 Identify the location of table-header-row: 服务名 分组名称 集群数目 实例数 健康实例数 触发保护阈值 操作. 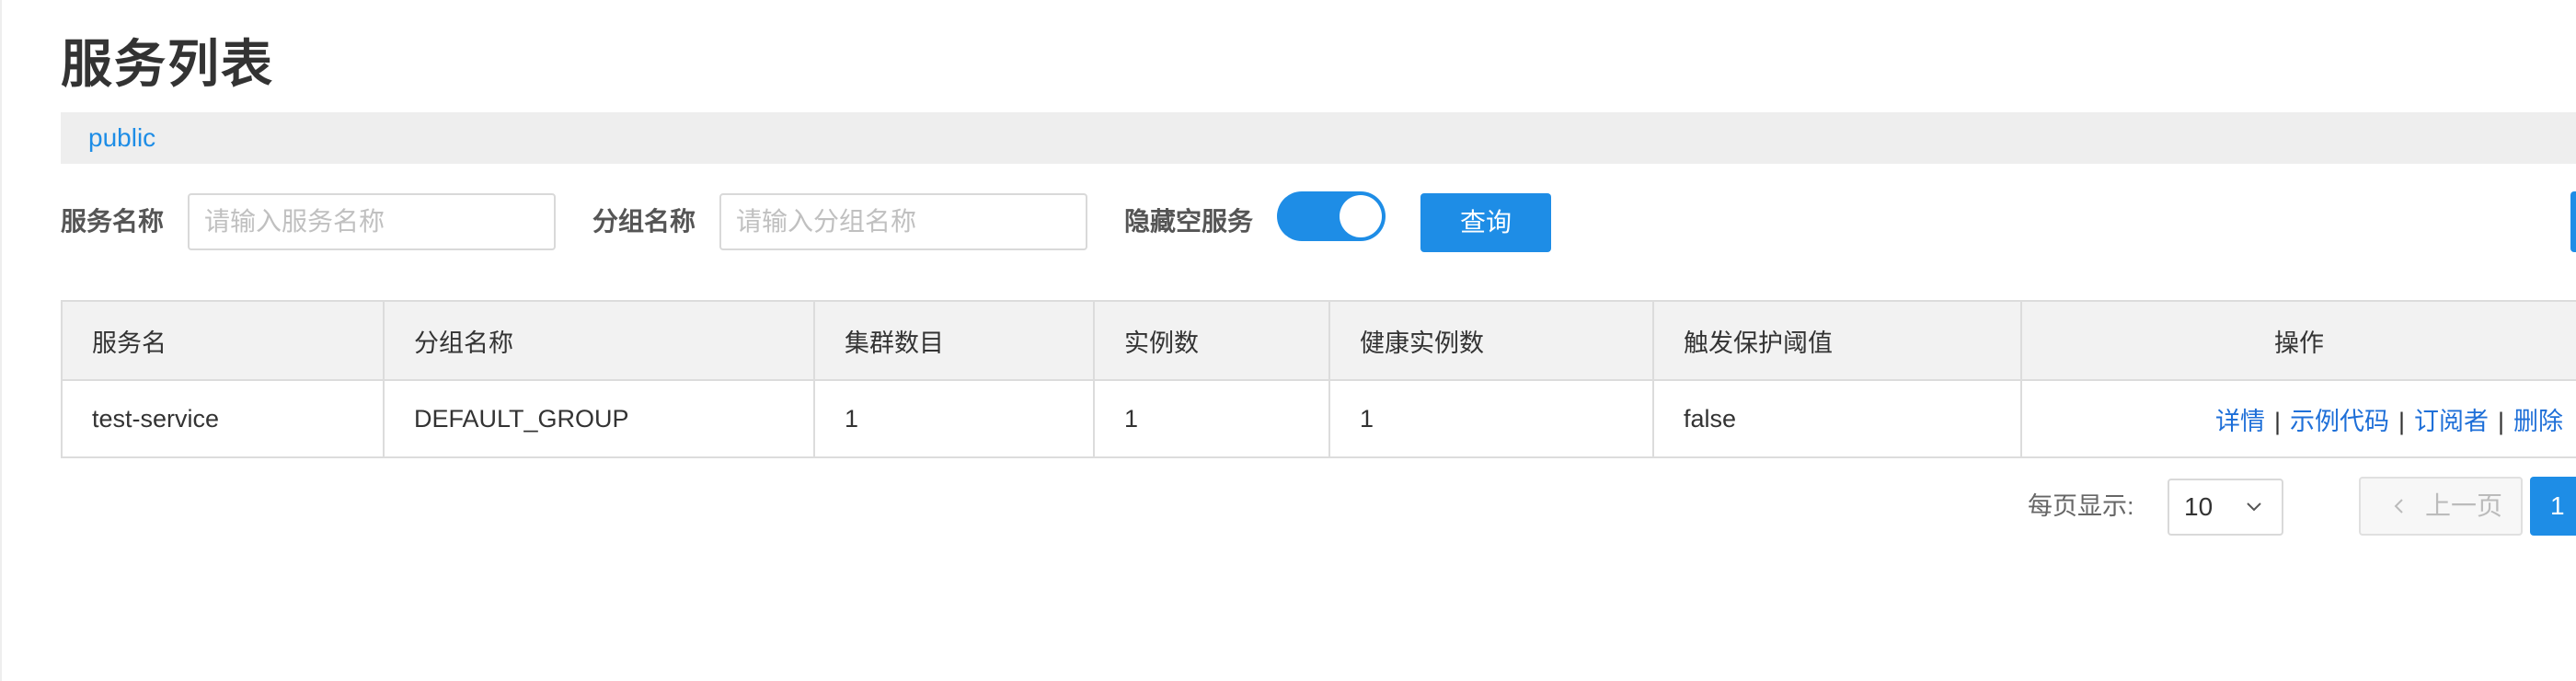
(1318, 340).